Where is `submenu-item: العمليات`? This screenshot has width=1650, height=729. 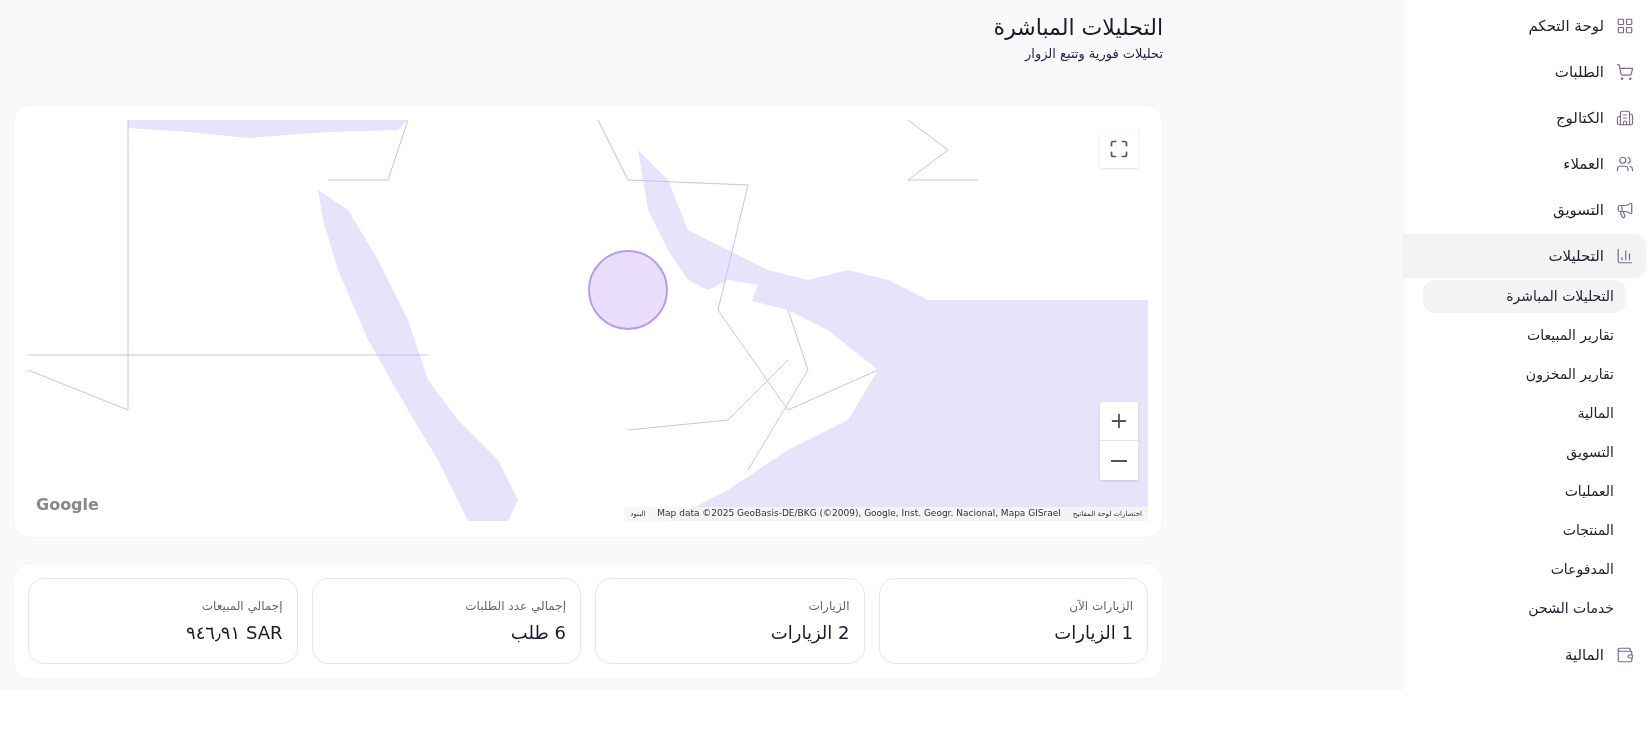 submenu-item: العمليات is located at coordinates (1524, 491).